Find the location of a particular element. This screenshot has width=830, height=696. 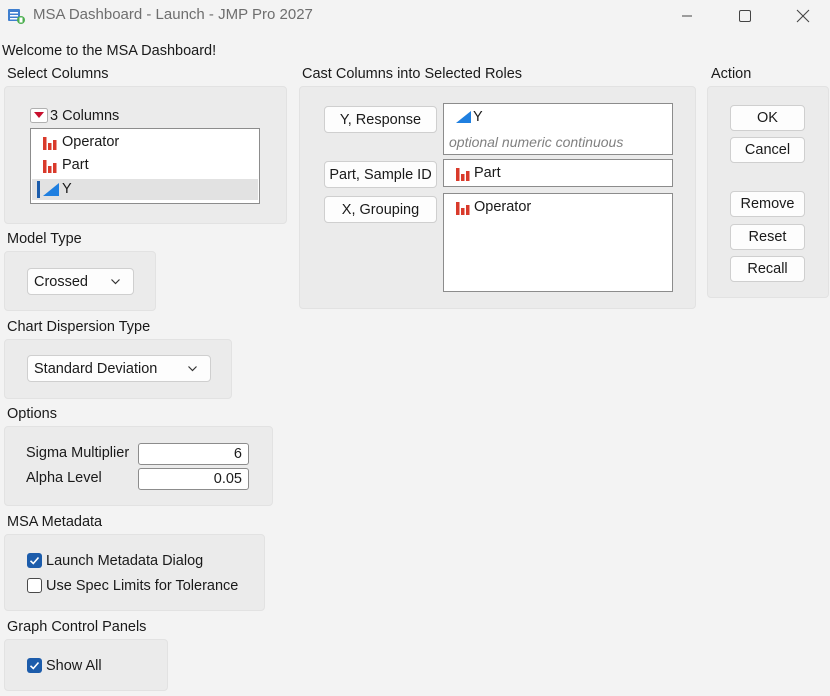

launch-metadata-row: Launch Metadata Dialog is located at coordinates (115, 560).